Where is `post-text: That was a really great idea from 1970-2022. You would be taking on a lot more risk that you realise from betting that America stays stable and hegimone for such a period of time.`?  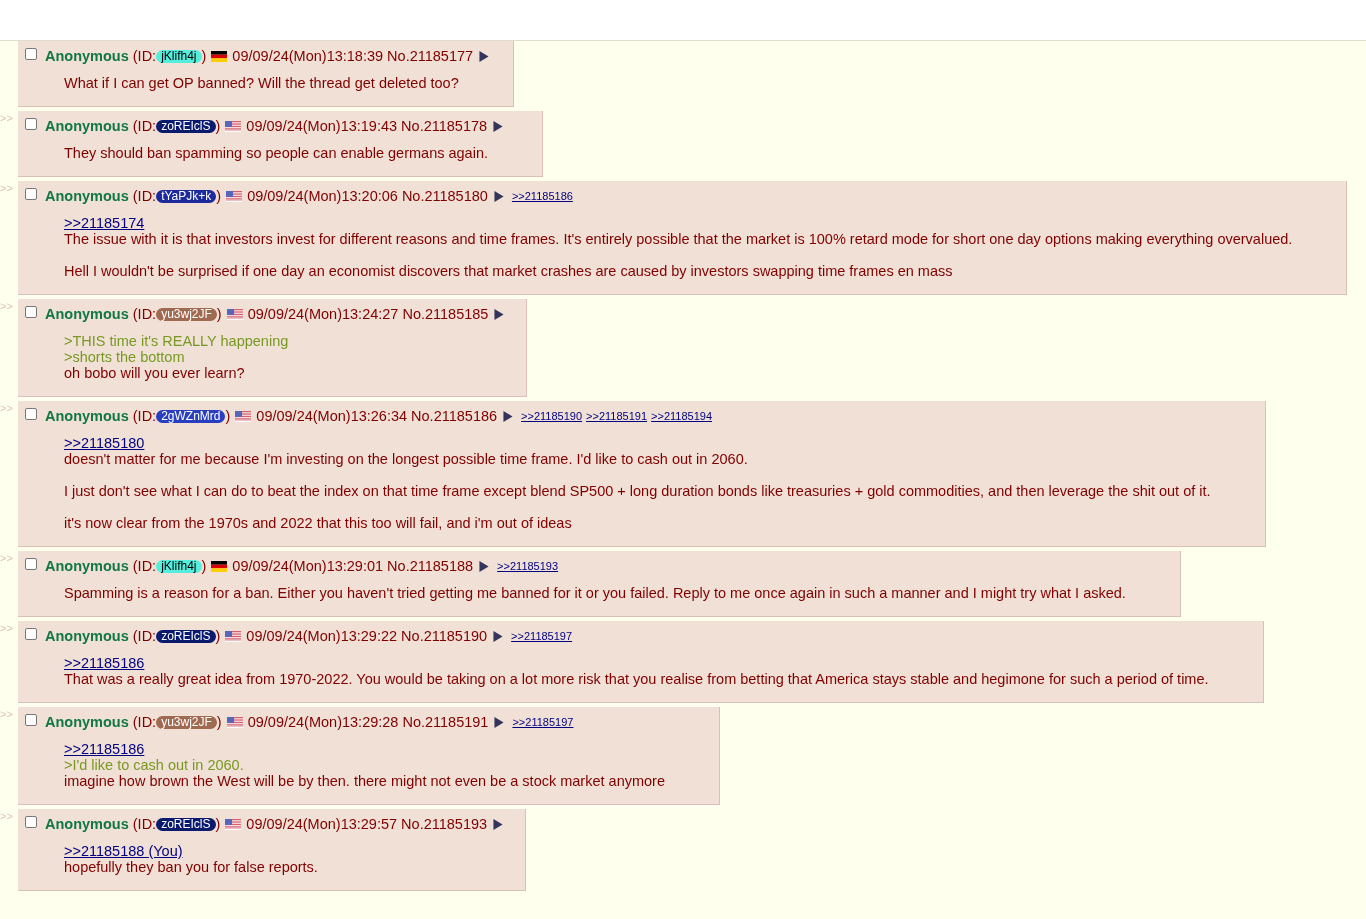 post-text: That was a really great idea from 1970-2022. You would be taking on a lot more risk that you realise from betting that America stays stable and hegimone for such a period of time. is located at coordinates (636, 679).